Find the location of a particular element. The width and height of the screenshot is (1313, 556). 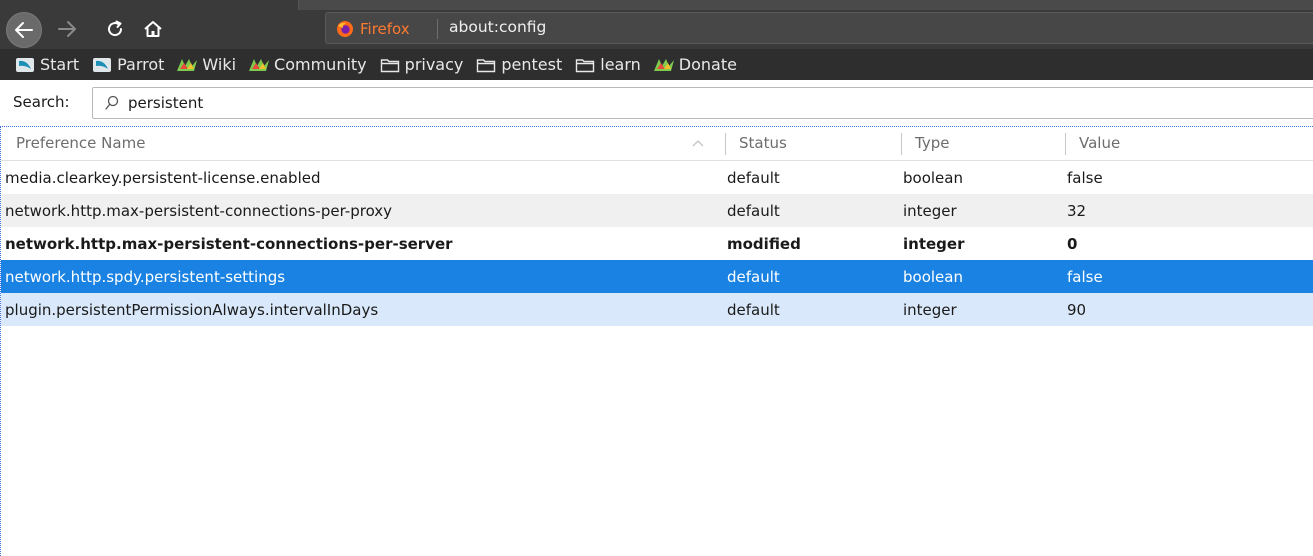

reload-button is located at coordinates (115, 29).